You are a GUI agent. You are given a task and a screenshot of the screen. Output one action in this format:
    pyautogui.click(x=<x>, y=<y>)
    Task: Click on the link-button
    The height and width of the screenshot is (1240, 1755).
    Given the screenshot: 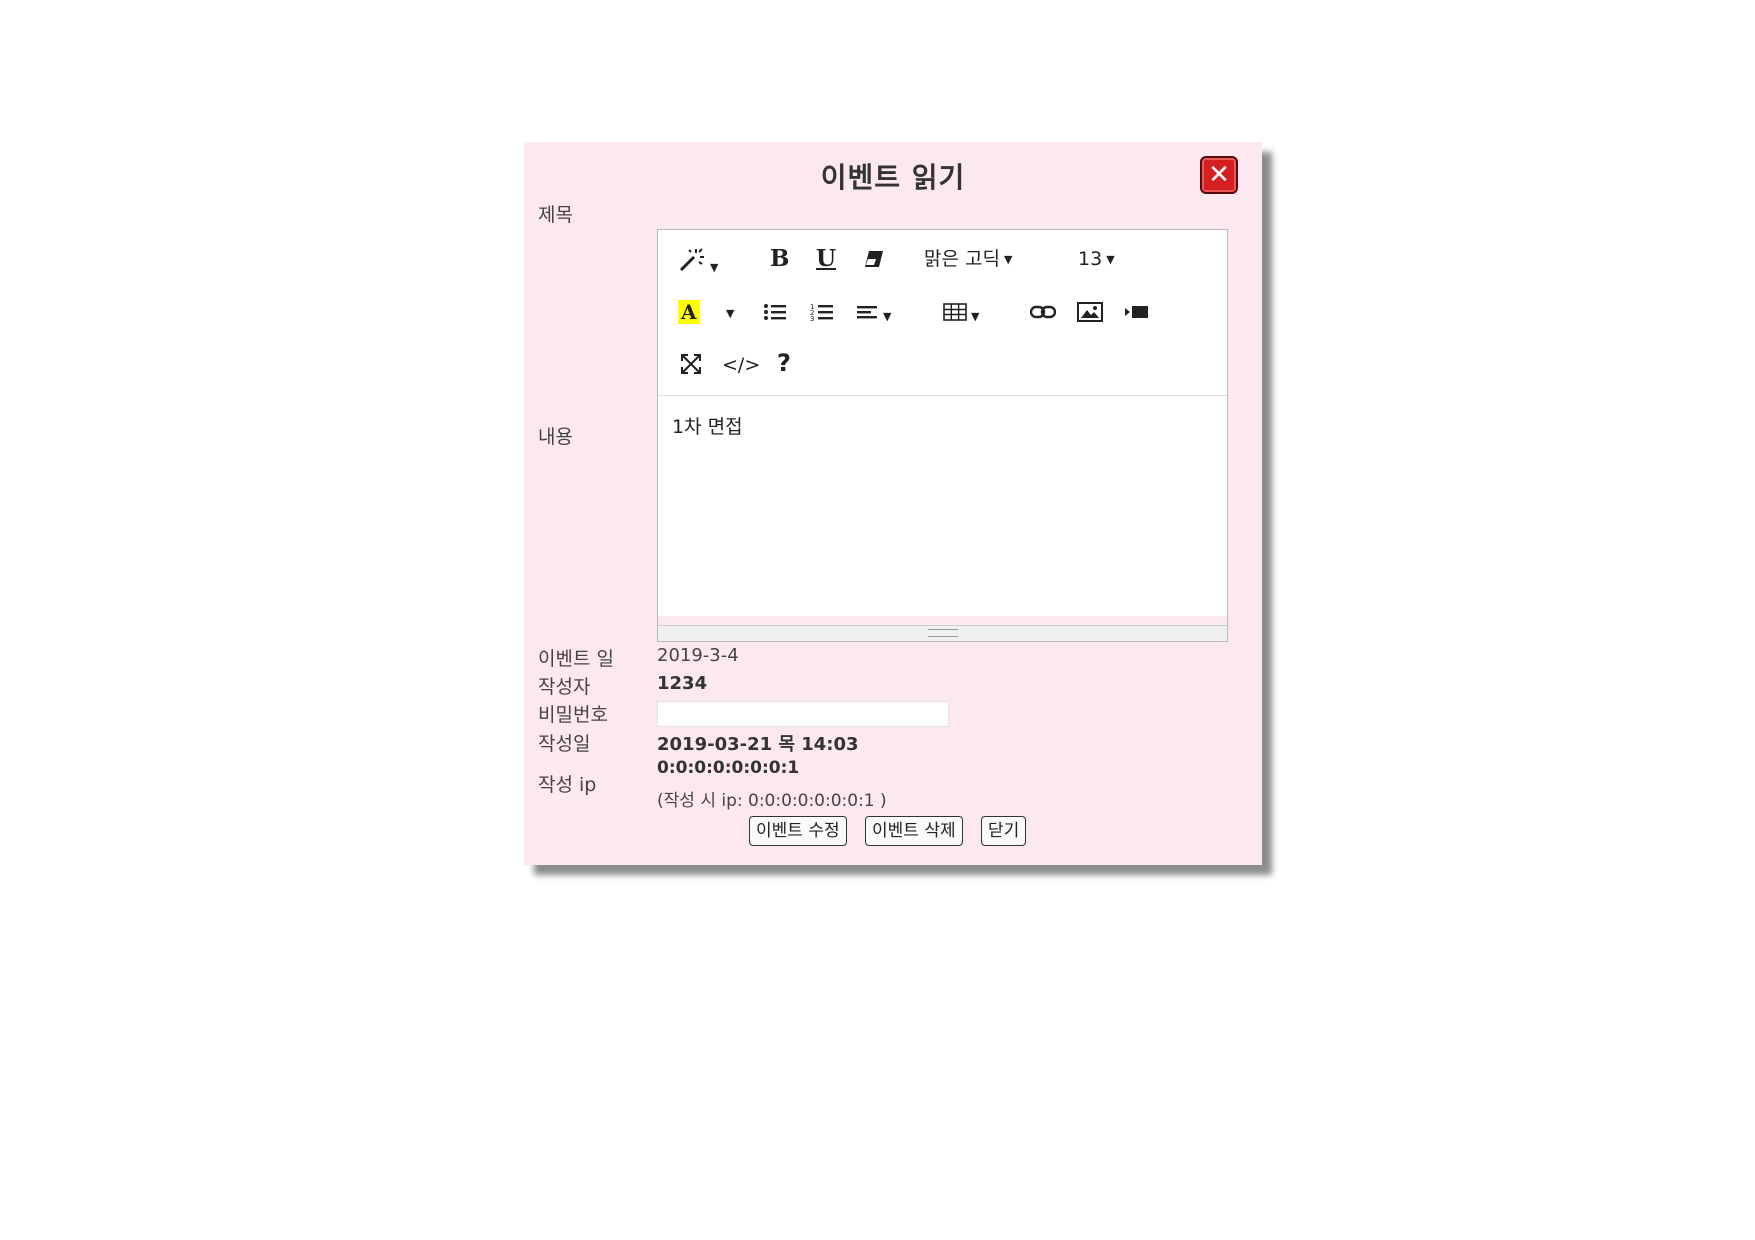 What is the action you would take?
    pyautogui.click(x=1043, y=314)
    